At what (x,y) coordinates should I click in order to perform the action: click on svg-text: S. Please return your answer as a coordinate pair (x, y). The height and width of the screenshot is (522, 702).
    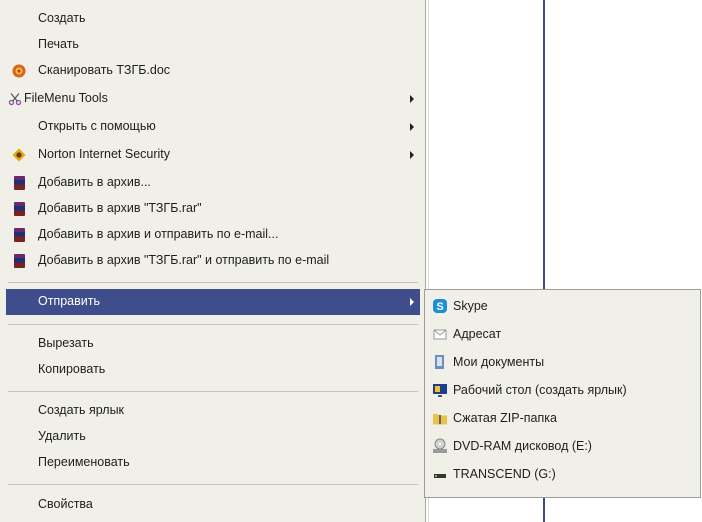
    Looking at the image, I should click on (439, 307).